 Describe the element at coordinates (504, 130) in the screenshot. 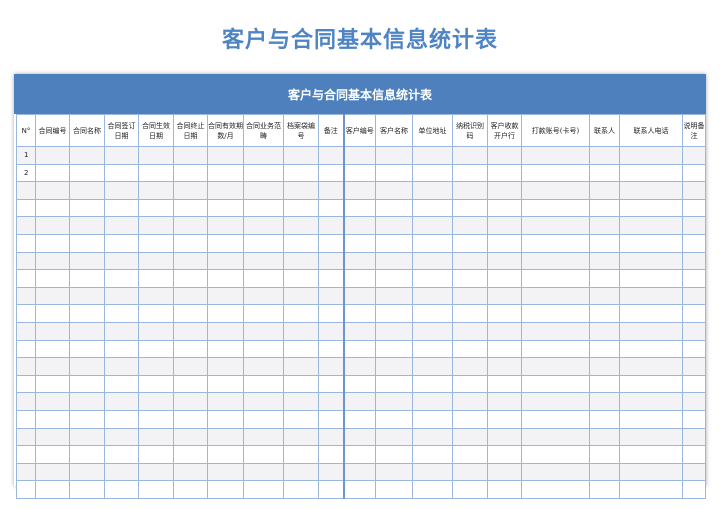

I see `column-header: 客户收款开户行` at that location.